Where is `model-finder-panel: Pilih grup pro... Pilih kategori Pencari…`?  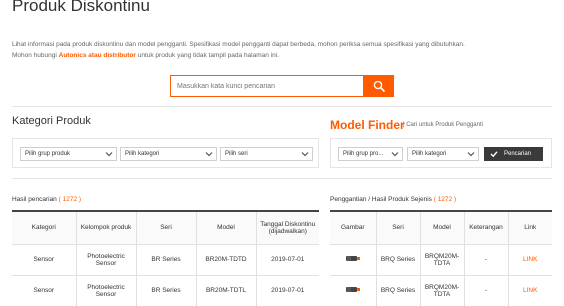 model-finder-panel: Pilih grup pro... Pilih kategori Pencari… is located at coordinates (441, 153).